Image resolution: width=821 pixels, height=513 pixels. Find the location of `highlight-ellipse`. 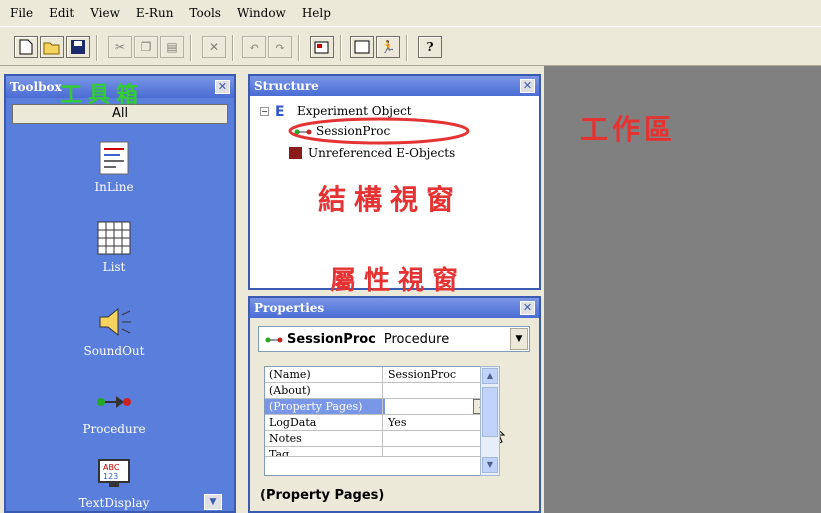

highlight-ellipse is located at coordinates (379, 131).